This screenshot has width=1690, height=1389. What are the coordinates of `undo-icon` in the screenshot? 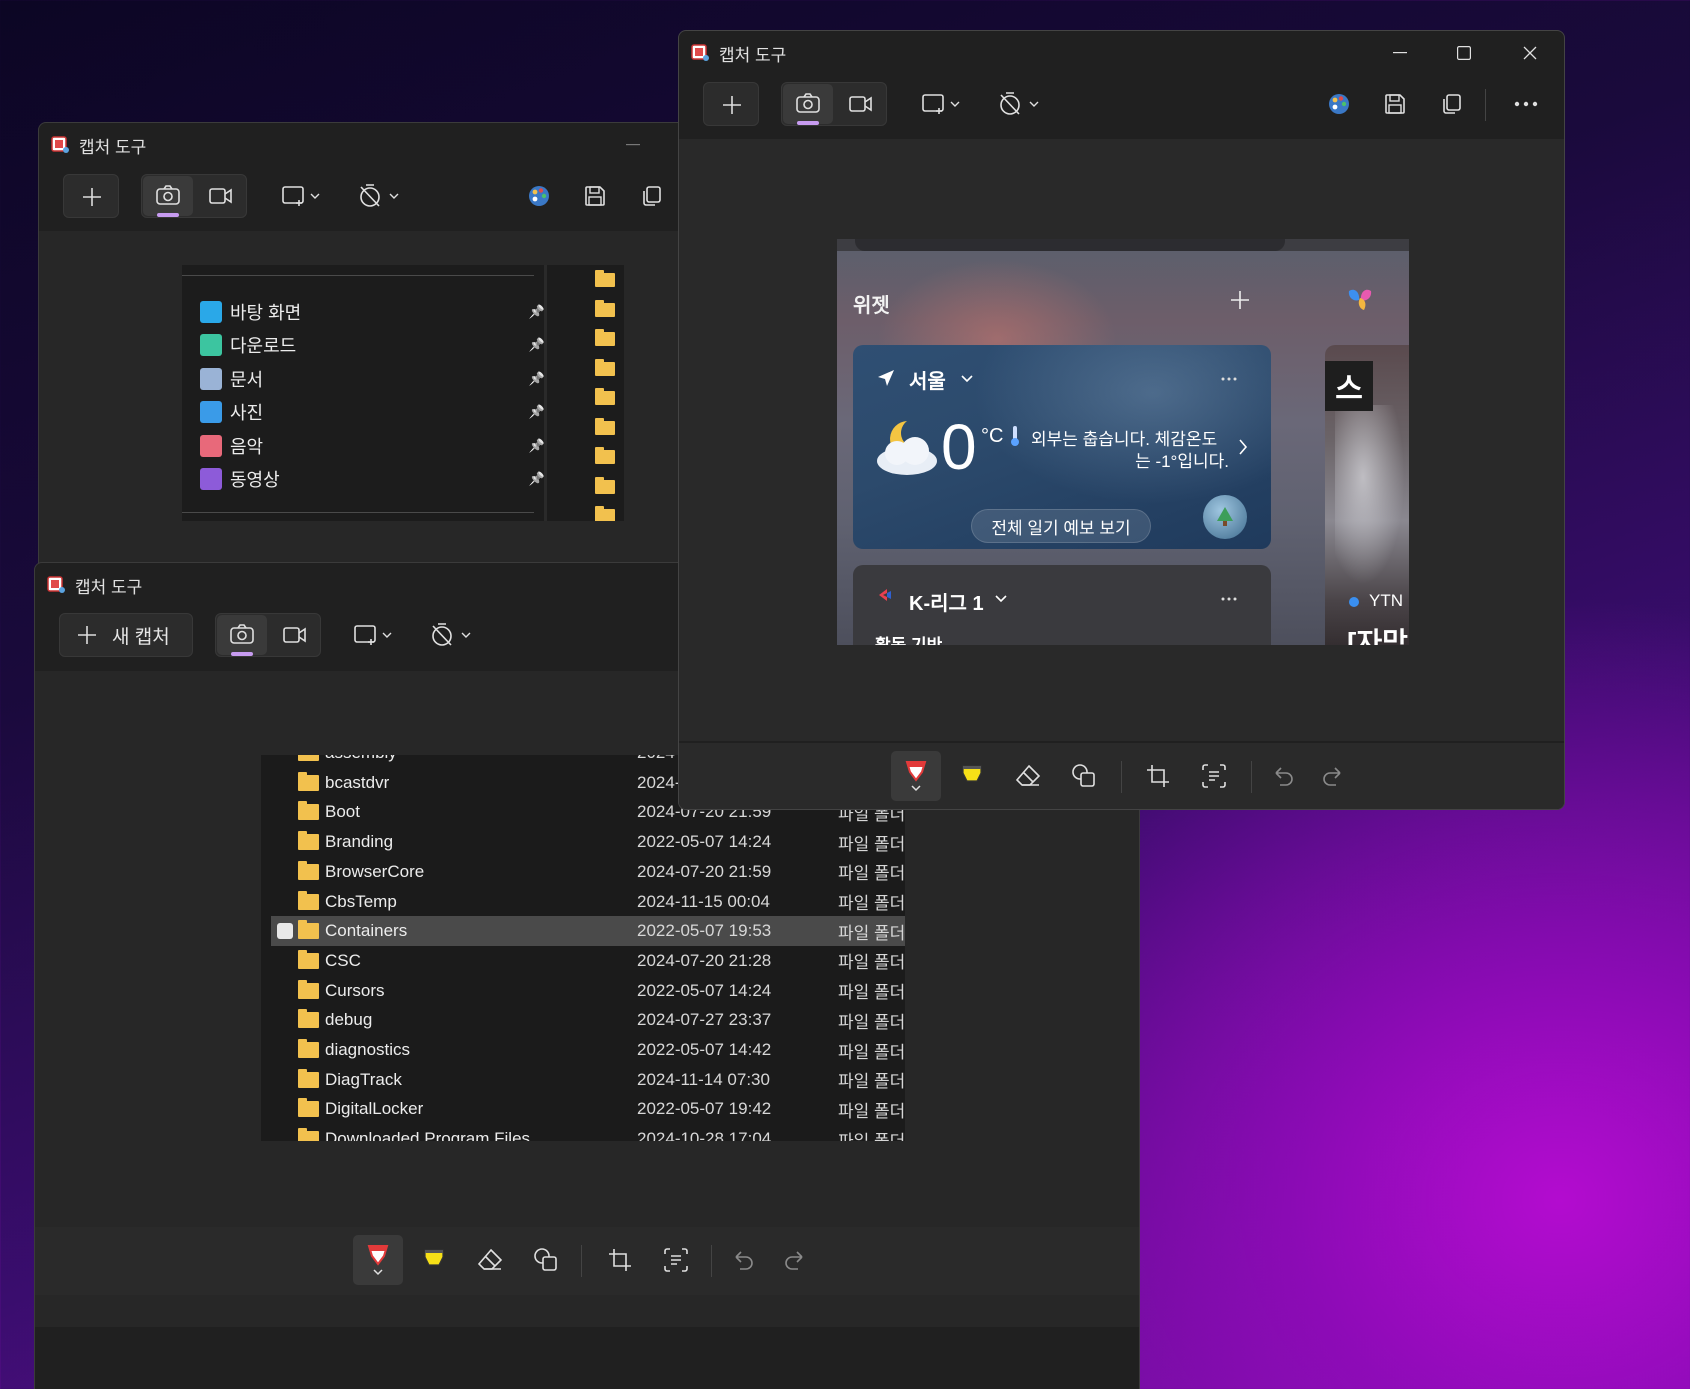 It's located at (744, 1260).